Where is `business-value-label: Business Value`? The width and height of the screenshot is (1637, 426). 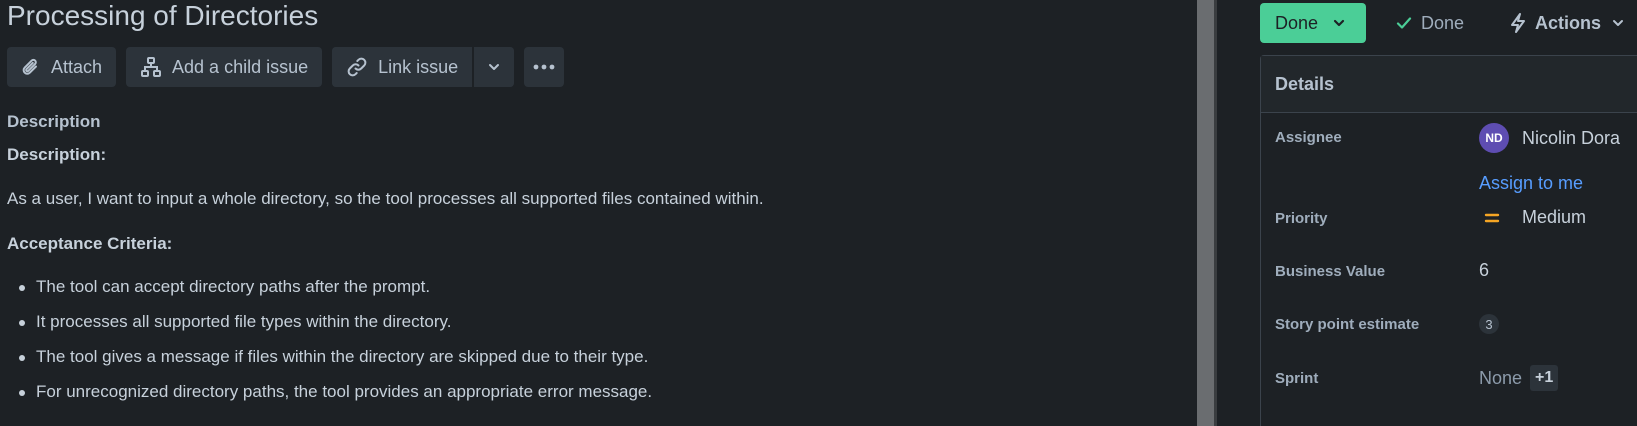 business-value-label: Business Value is located at coordinates (1330, 271).